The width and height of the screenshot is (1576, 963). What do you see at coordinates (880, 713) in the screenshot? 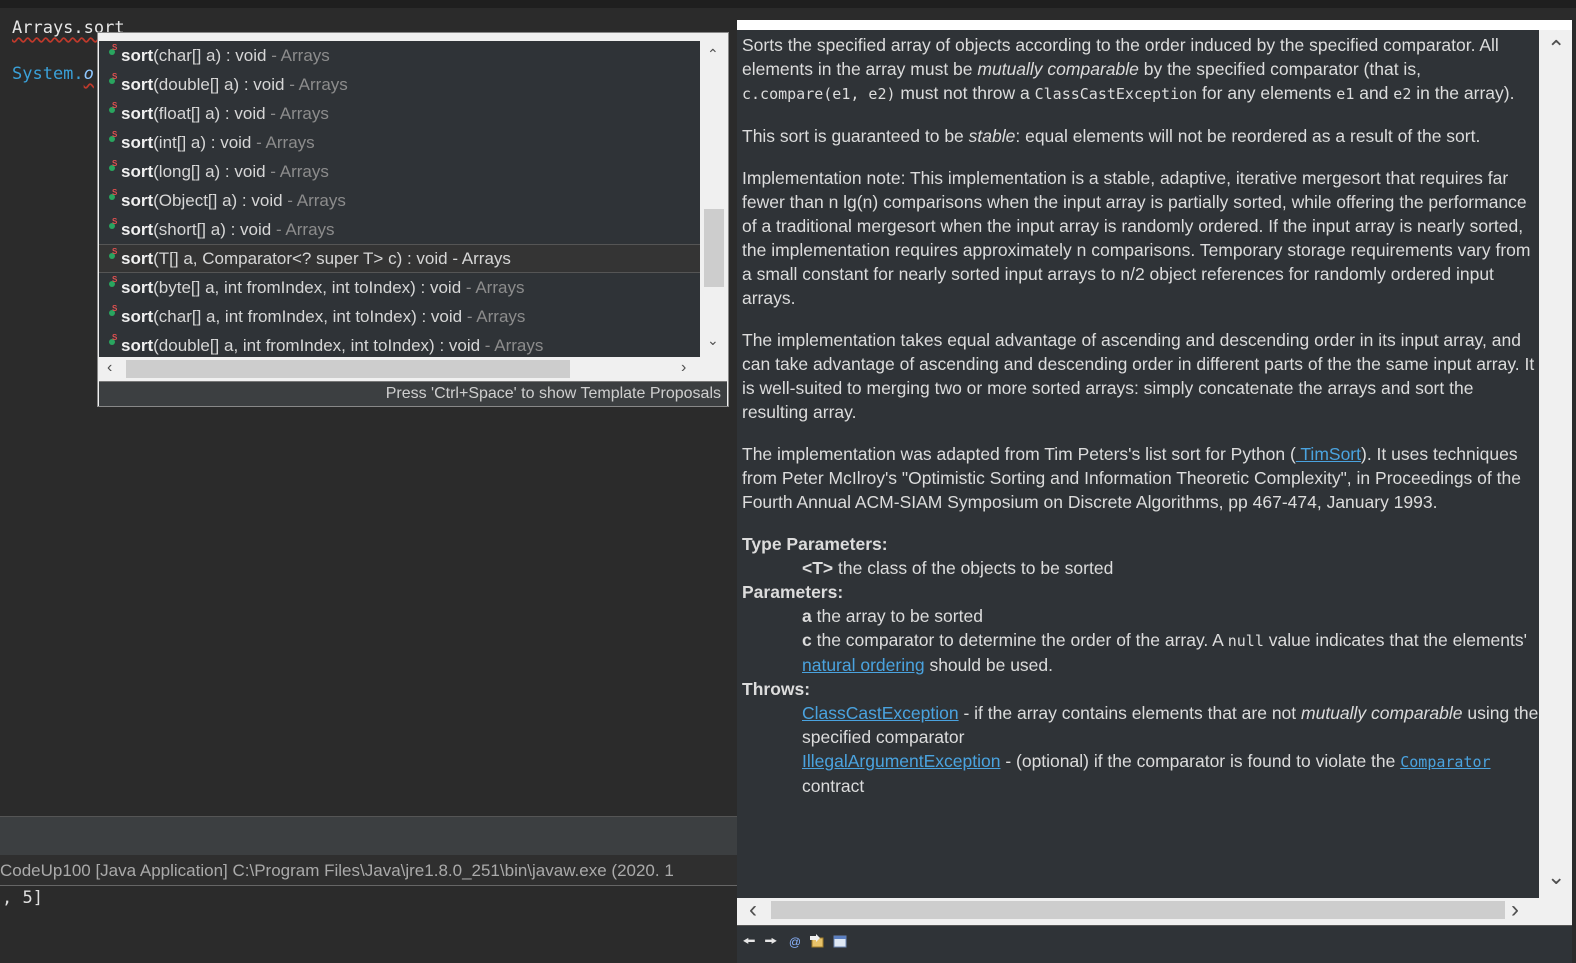
I see `classcastexception-link: ClassCastException` at bounding box center [880, 713].